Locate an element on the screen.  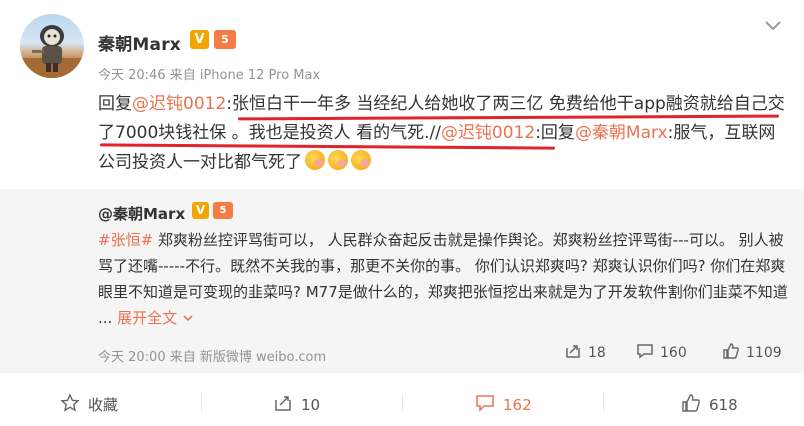
repost-count: 10 is located at coordinates (311, 405).